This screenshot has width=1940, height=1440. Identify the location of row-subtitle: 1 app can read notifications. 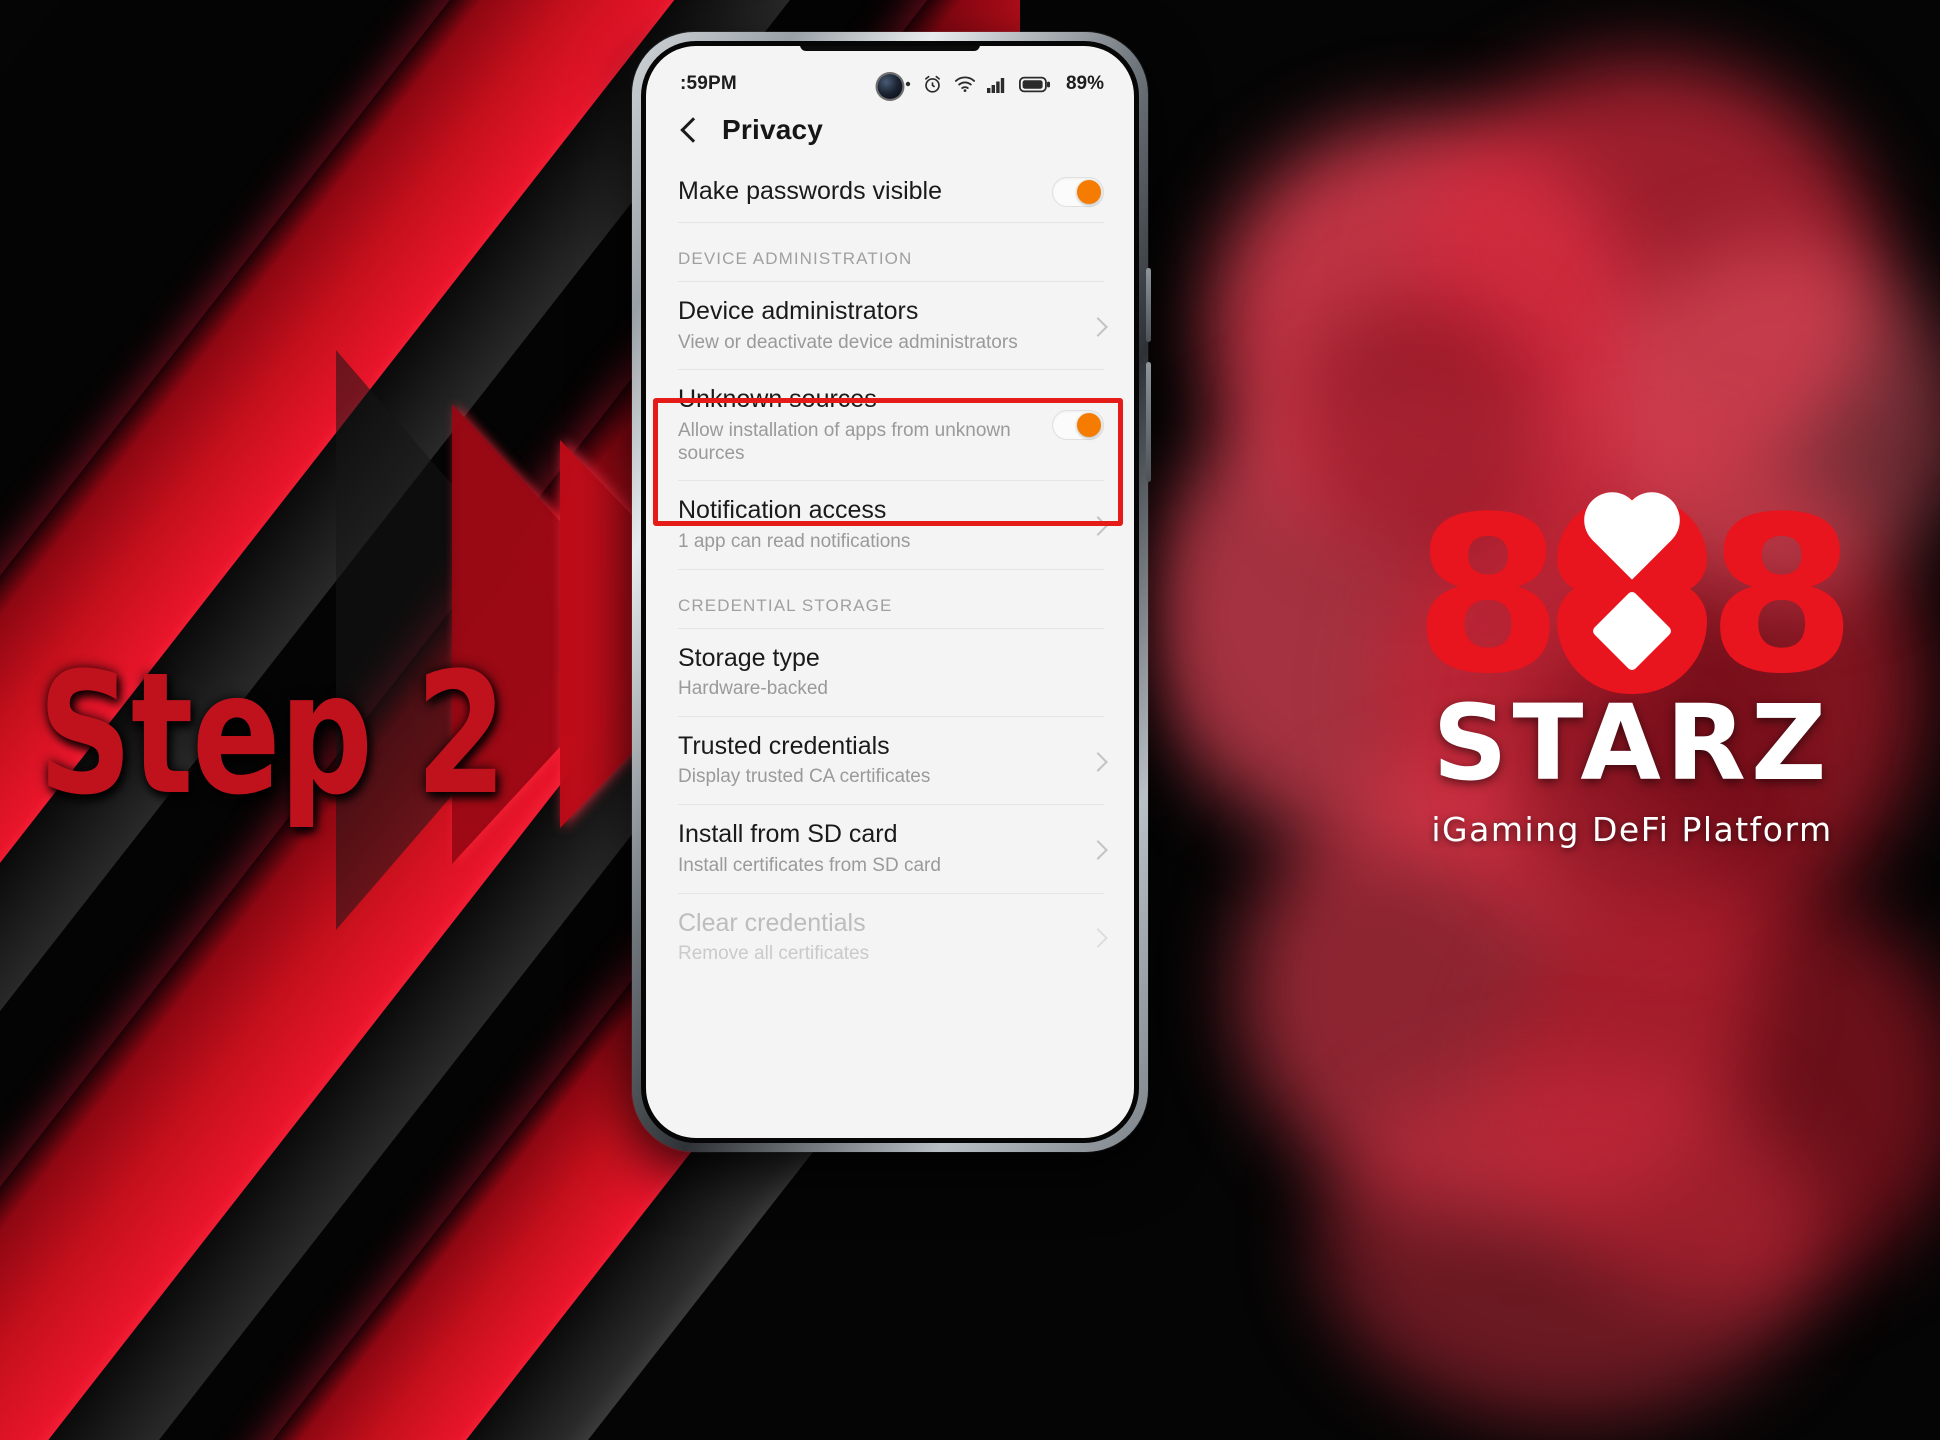
(794, 541).